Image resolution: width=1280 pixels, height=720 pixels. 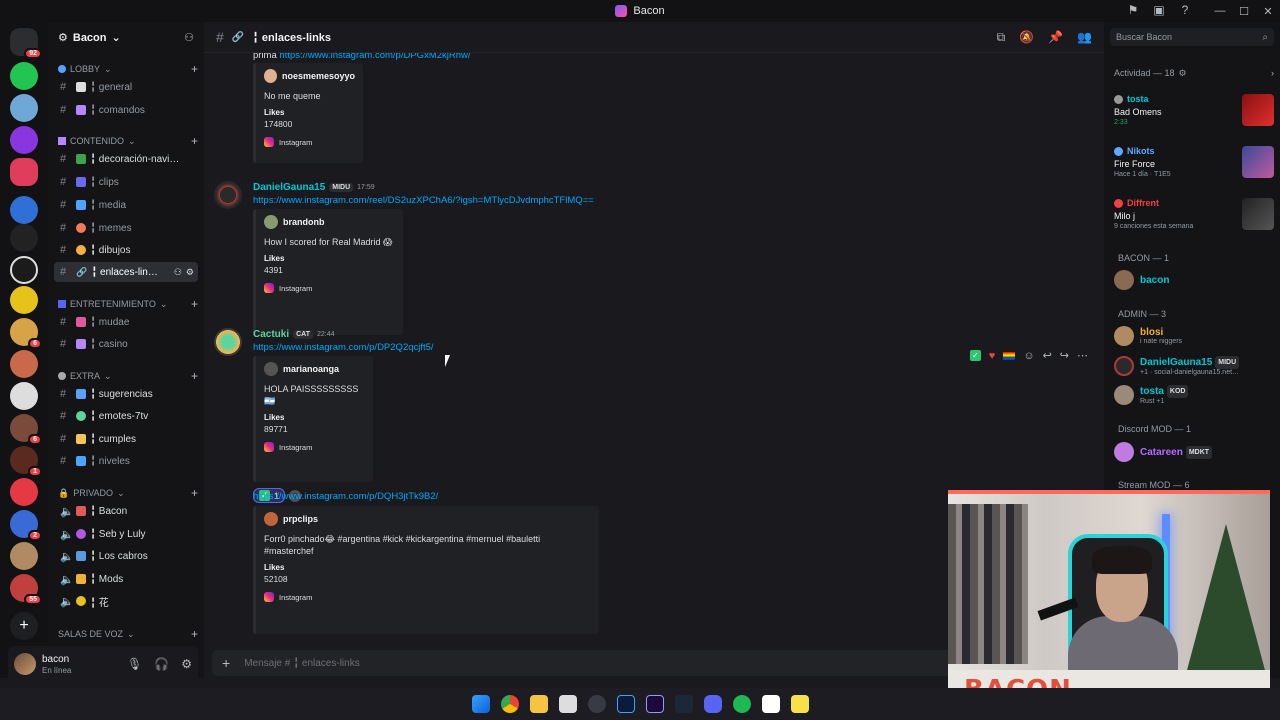 What do you see at coordinates (134, 664) in the screenshot?
I see `microphone-icon: 🎙` at bounding box center [134, 664].